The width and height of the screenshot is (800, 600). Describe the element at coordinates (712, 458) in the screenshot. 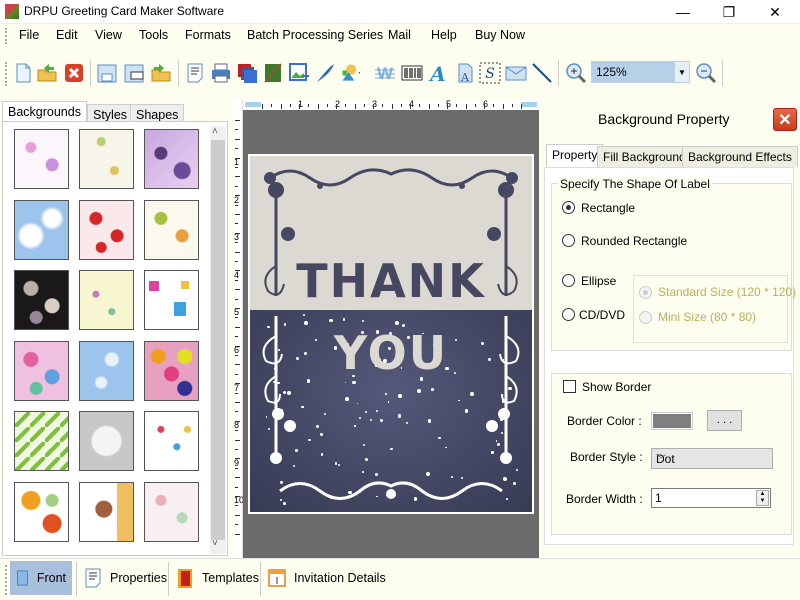

I see `border-style-select: Dot ﹀` at that location.